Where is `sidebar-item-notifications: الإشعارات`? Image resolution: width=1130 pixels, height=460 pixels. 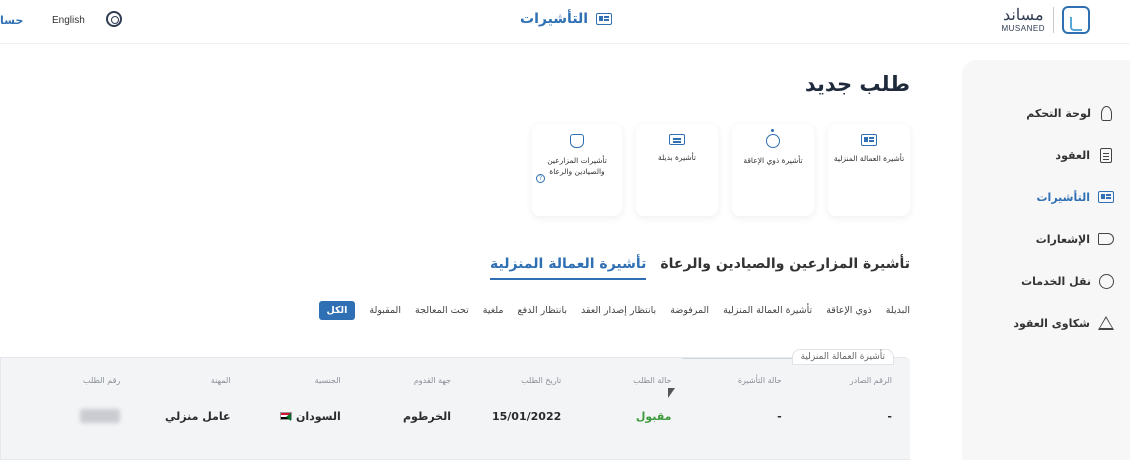 sidebar-item-notifications: الإشعارات is located at coordinates (1046, 239).